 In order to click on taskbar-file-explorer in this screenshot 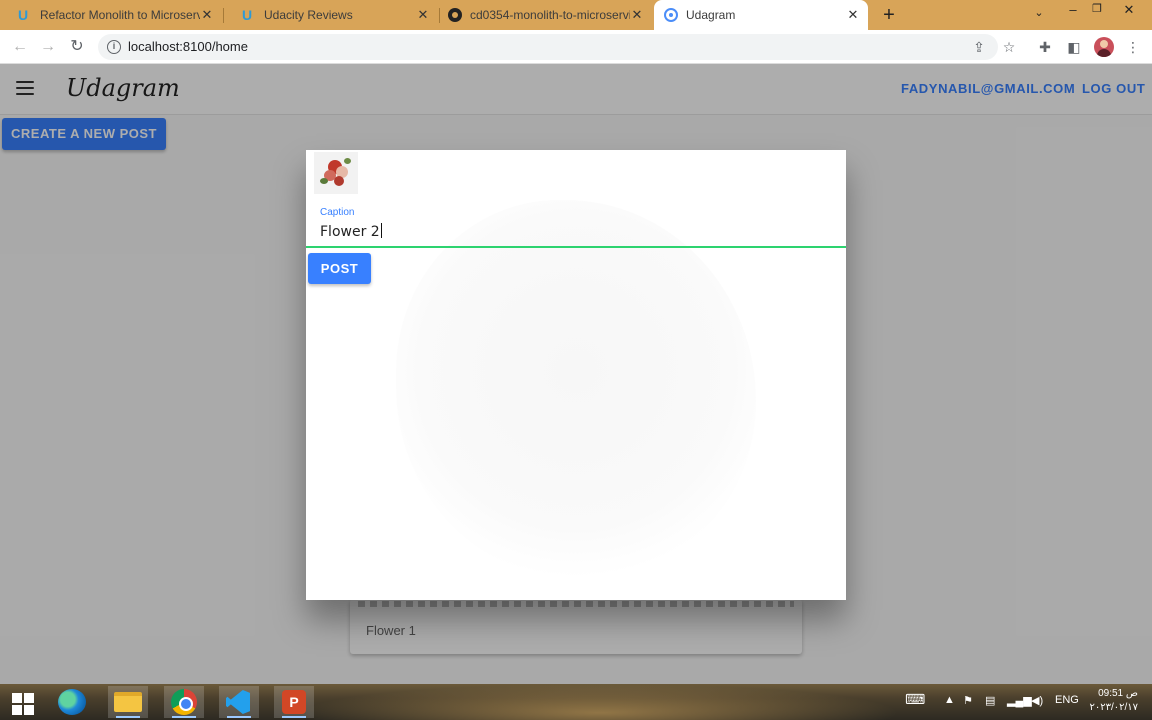, I will do `click(128, 702)`.